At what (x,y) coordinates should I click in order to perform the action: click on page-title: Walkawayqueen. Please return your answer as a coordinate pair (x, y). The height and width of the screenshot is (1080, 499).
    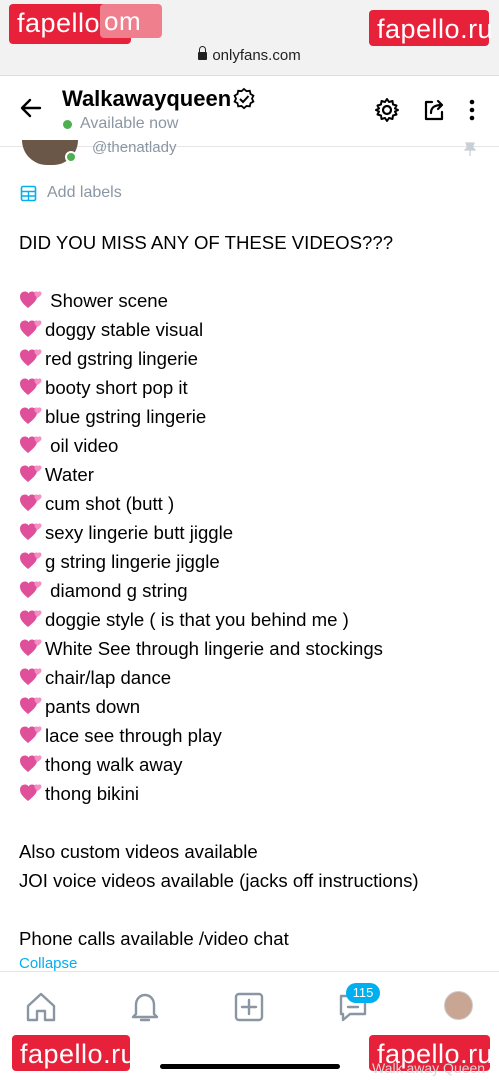
    Looking at the image, I should click on (146, 99).